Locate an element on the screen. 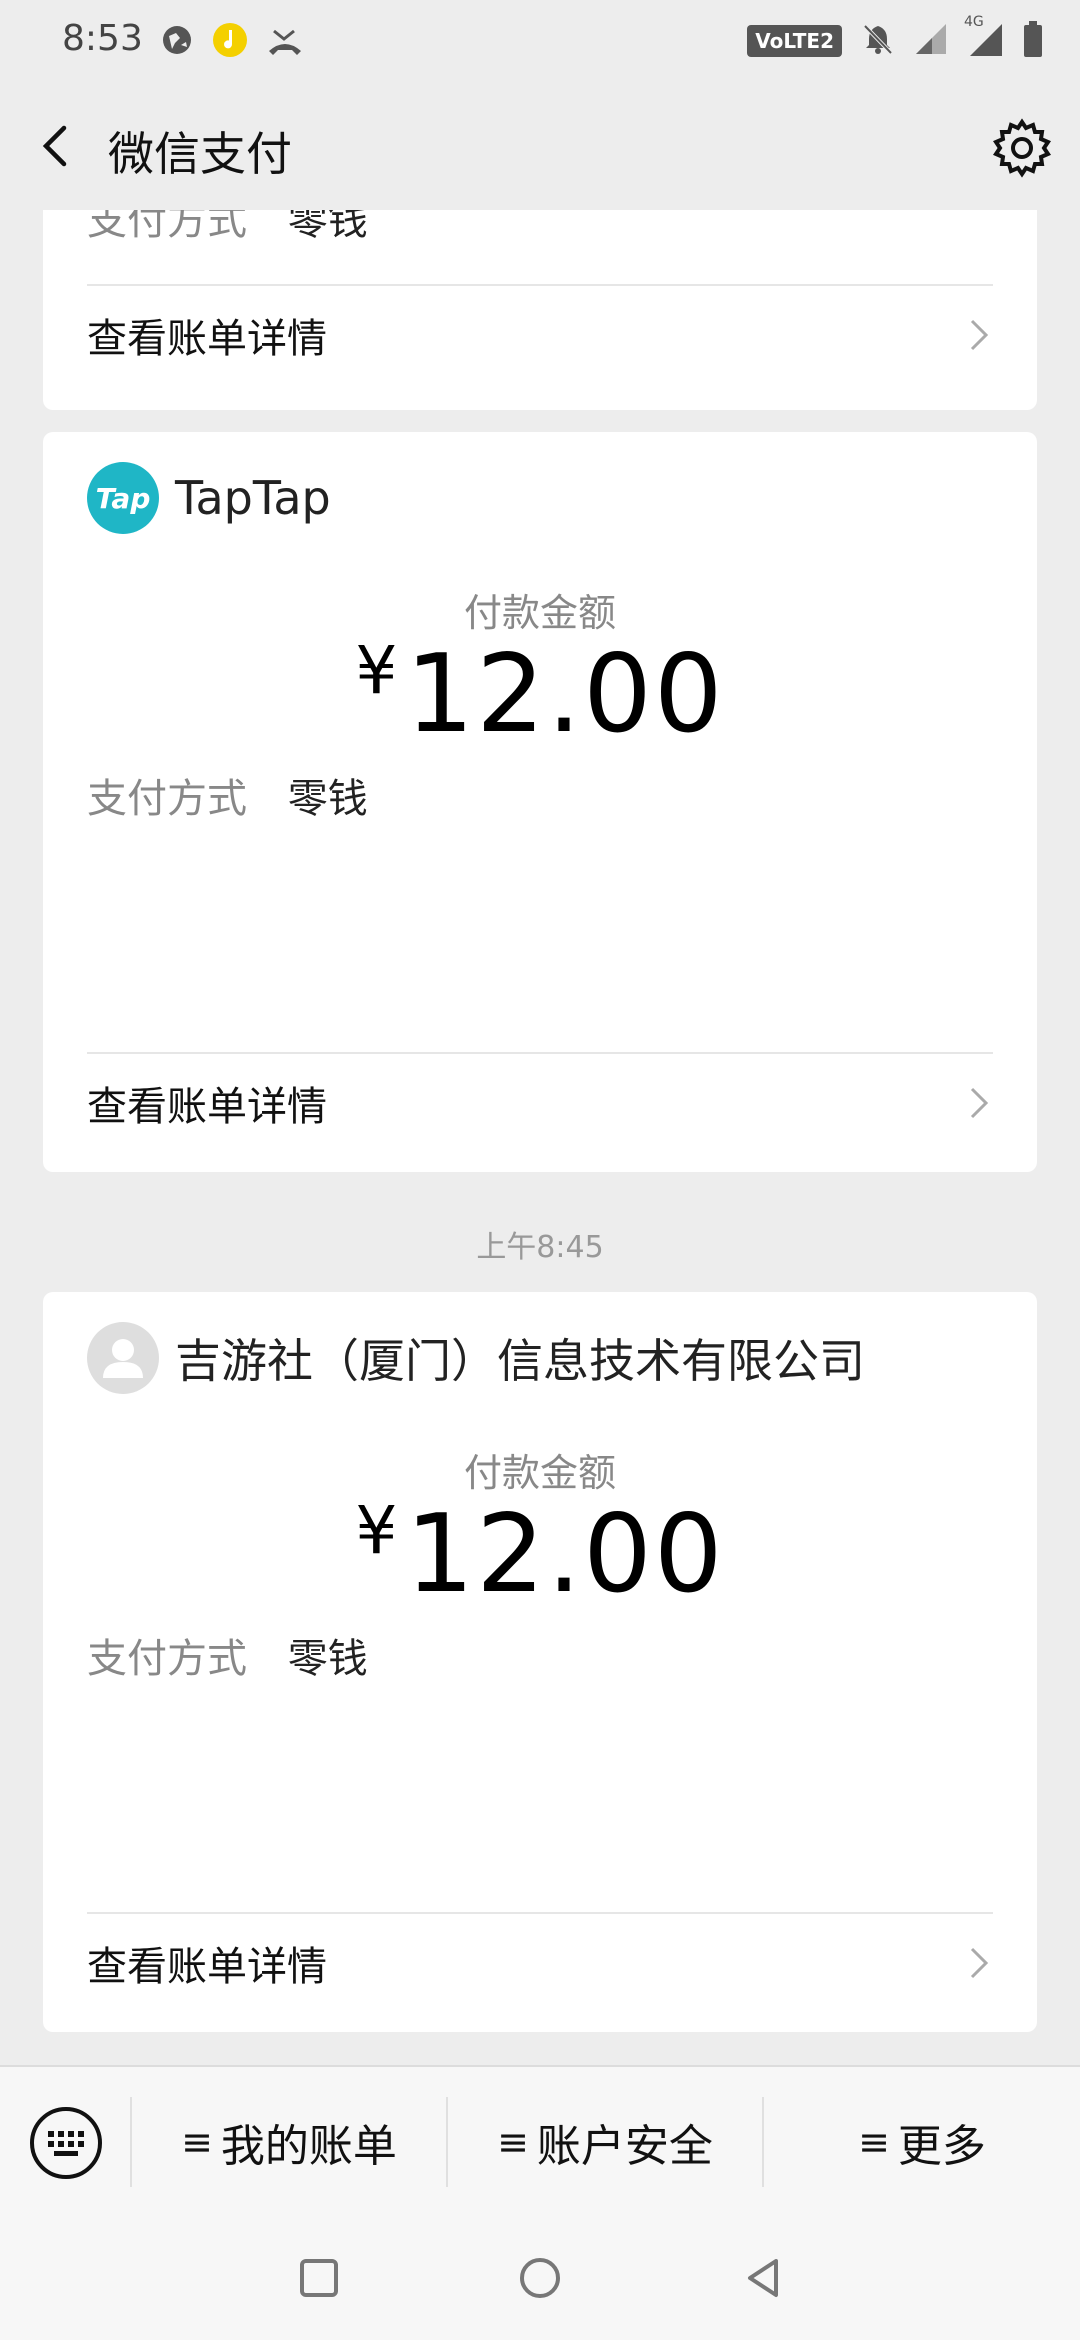  menu-account-security: ≡ 账户安全 is located at coordinates (605, 2142).